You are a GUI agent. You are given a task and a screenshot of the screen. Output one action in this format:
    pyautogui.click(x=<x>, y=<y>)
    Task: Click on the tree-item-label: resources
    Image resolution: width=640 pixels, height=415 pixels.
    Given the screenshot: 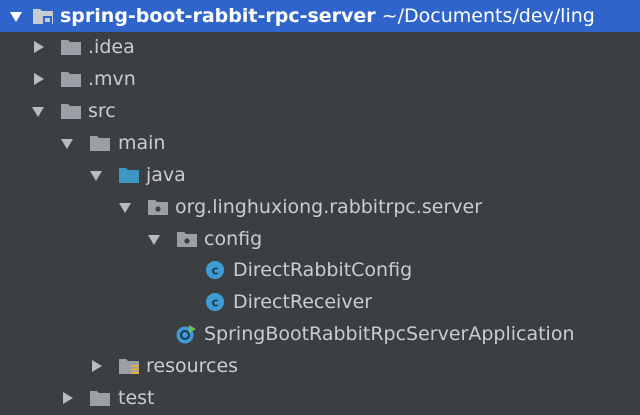 What is the action you would take?
    pyautogui.click(x=192, y=366)
    